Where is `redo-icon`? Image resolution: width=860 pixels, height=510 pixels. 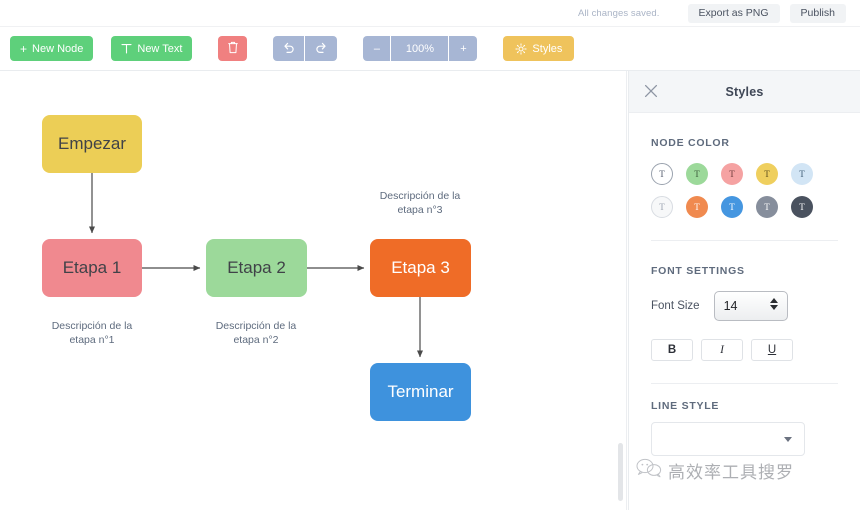
redo-icon is located at coordinates (321, 49).